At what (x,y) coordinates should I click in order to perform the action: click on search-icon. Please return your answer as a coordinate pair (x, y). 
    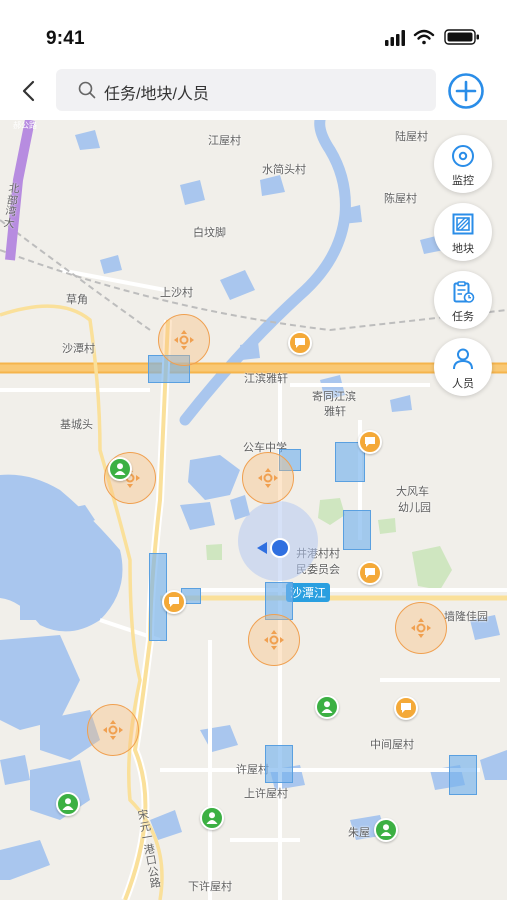
    Looking at the image, I should click on (87, 90).